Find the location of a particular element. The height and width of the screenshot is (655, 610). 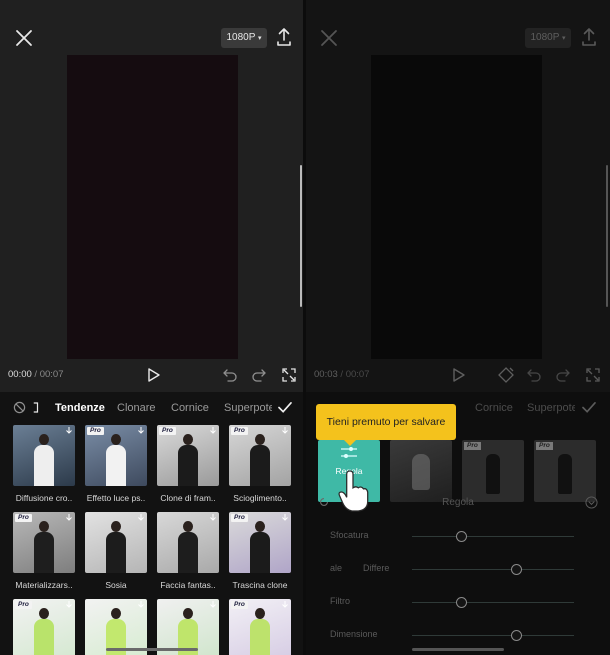

effect-tile: Pro Clone di fram.. is located at coordinates (188, 464).